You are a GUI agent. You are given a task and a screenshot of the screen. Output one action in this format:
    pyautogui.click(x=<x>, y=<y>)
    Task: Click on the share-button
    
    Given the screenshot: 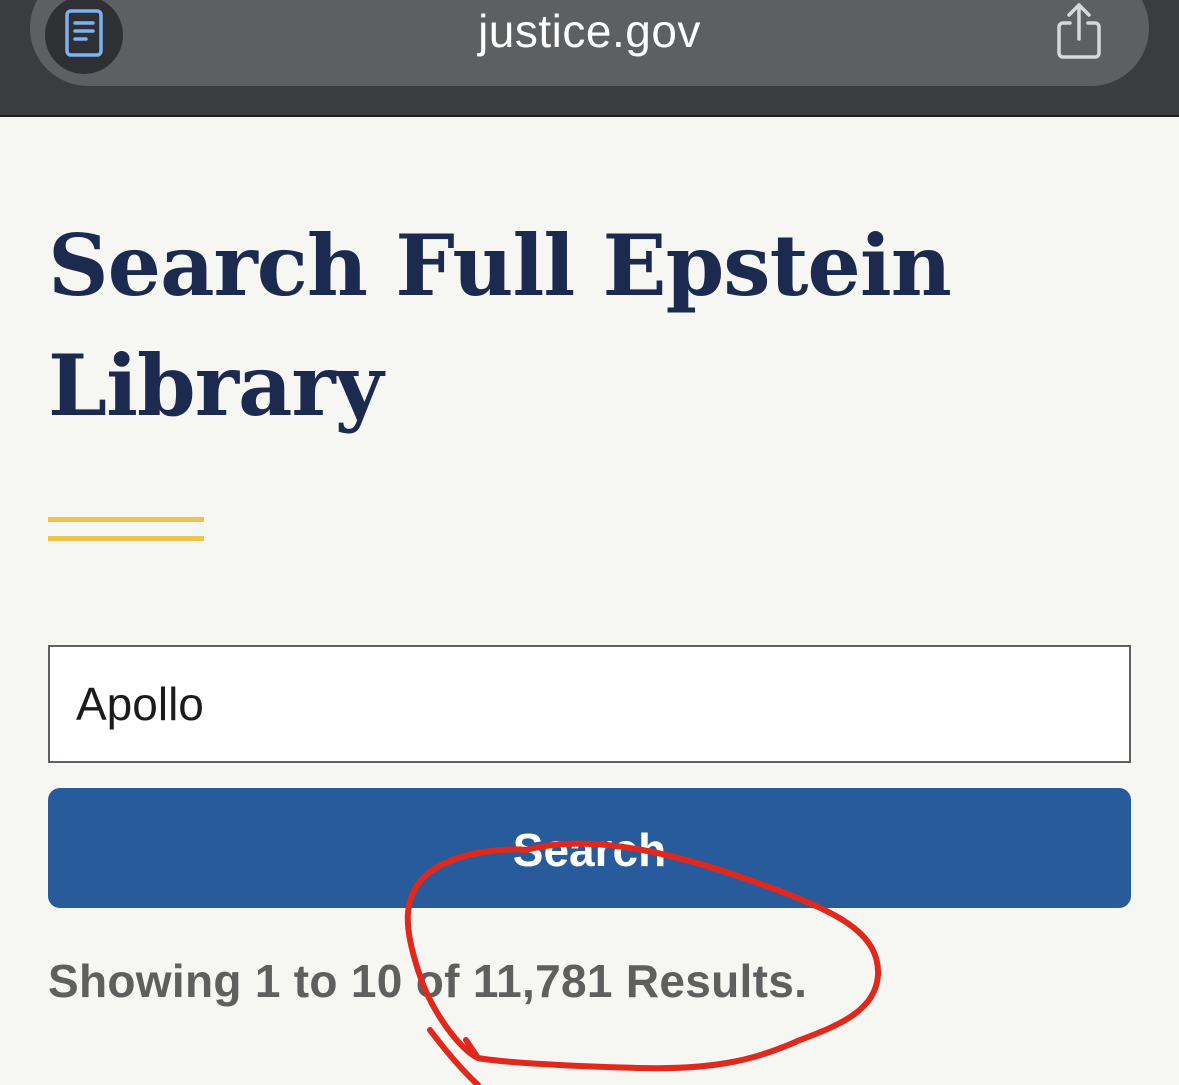 What is the action you would take?
    pyautogui.click(x=1079, y=33)
    